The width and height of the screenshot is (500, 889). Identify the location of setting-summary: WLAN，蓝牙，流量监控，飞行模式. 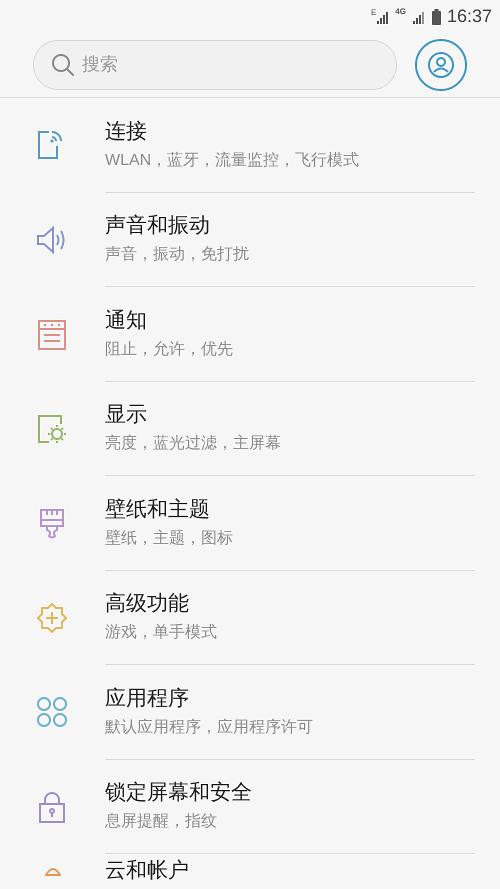
(232, 160).